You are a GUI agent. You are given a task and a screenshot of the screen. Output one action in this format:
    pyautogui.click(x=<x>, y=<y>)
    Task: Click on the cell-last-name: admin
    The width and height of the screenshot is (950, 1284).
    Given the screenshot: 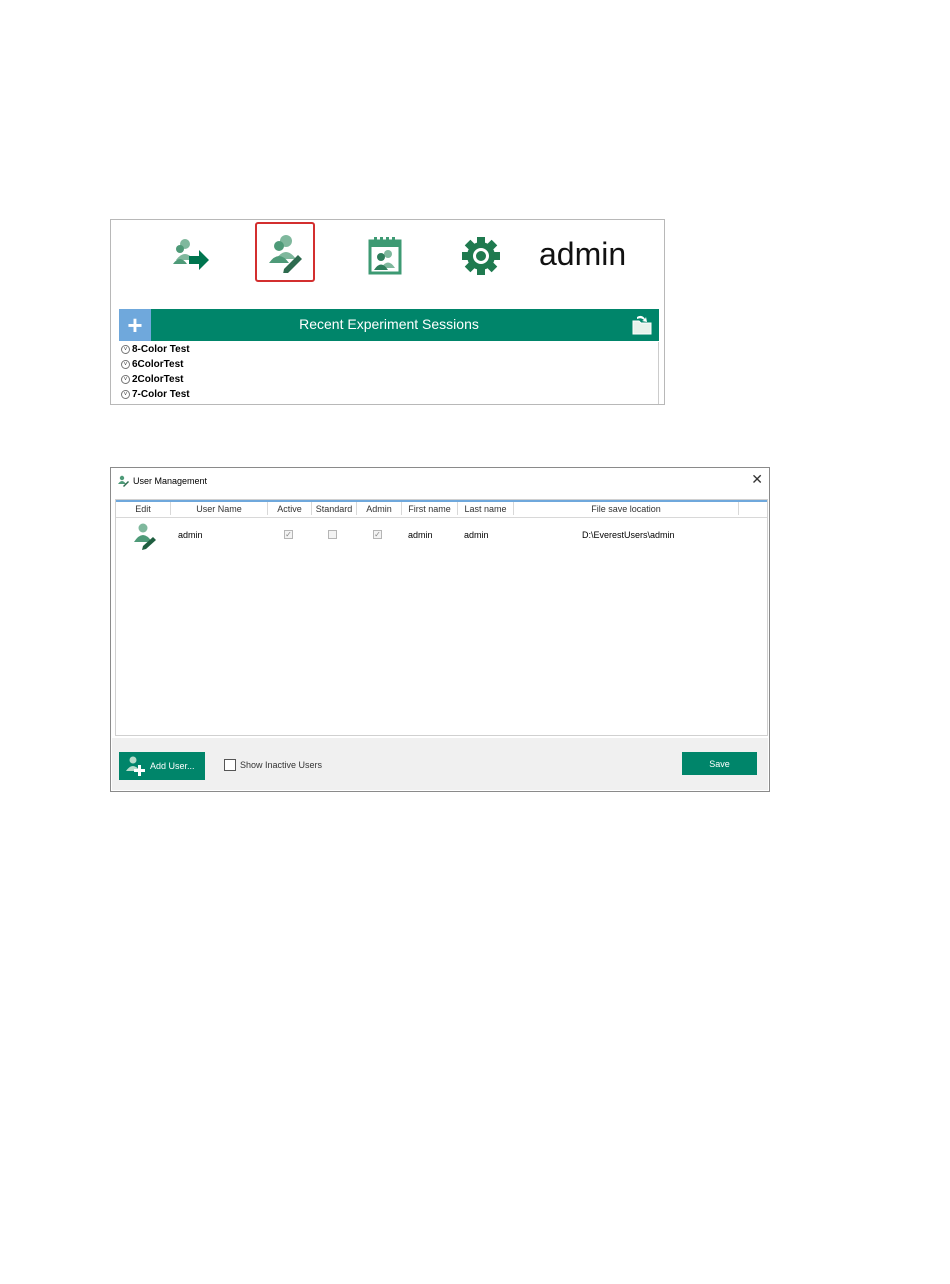 What is the action you would take?
    pyautogui.click(x=476, y=535)
    